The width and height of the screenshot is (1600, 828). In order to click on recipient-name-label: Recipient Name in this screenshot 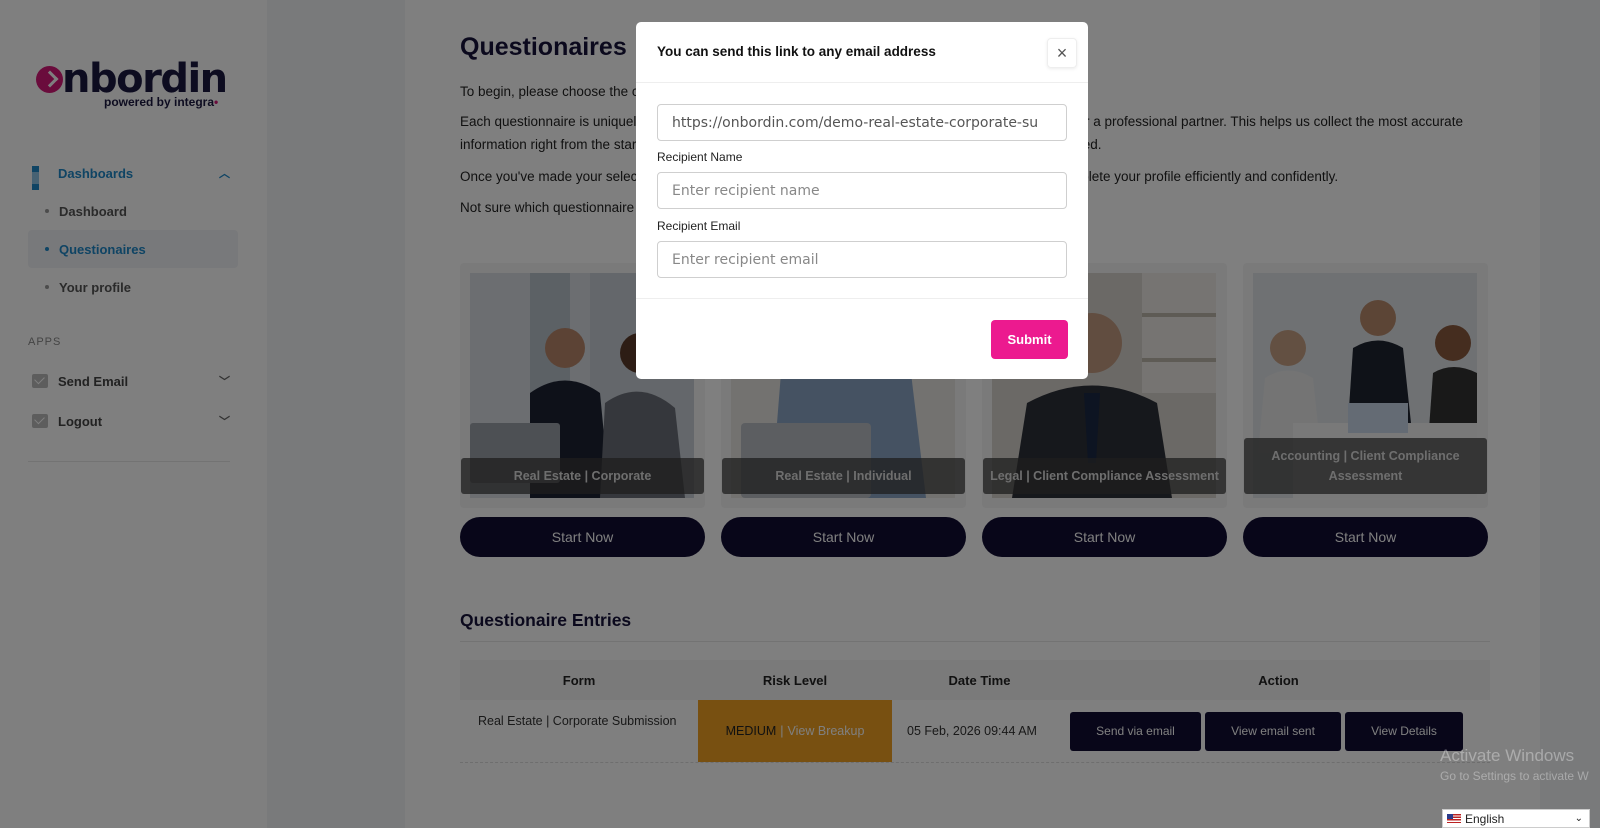, I will do `click(700, 157)`.